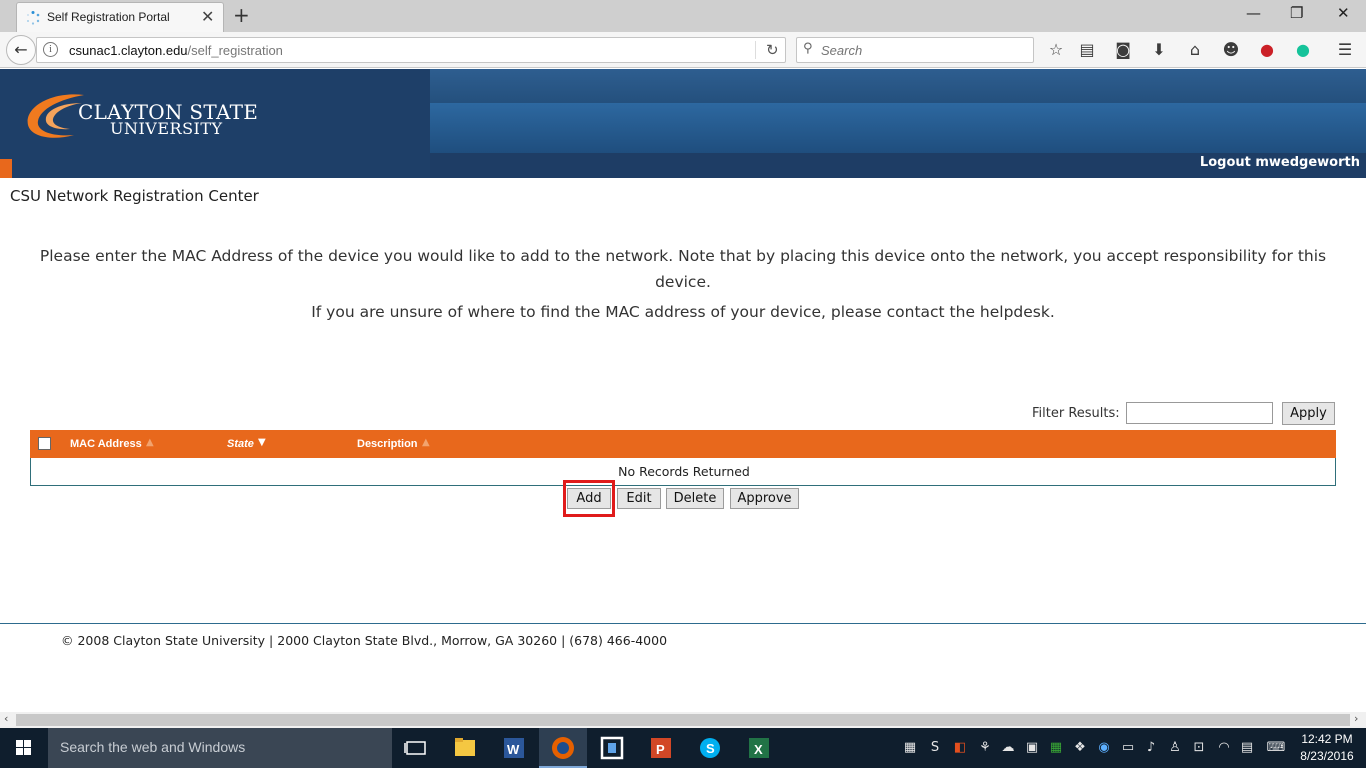 The image size is (1366, 772). Describe the element at coordinates (1175, 748) in the screenshot. I see `user-tray-icon: ♙` at that location.